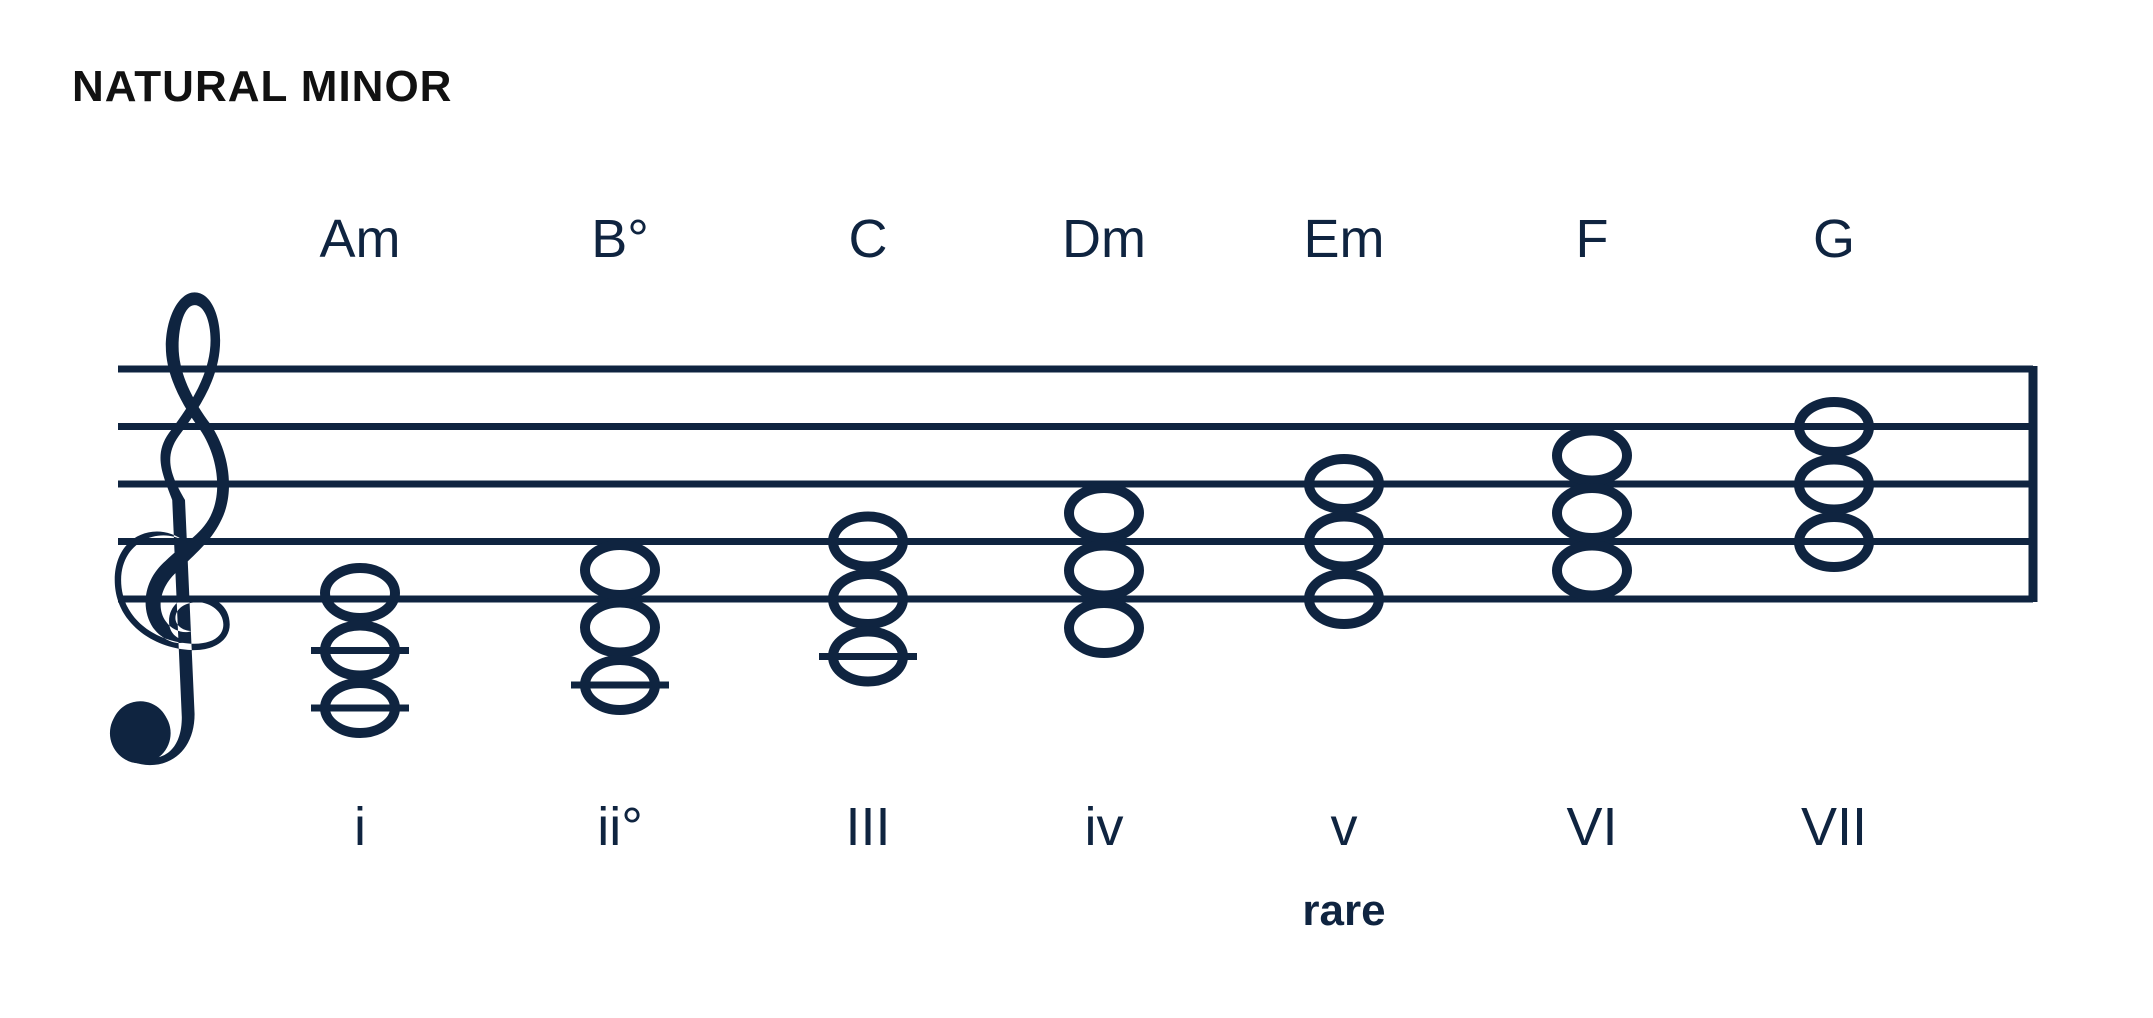 This screenshot has height=1018, width=2153. What do you see at coordinates (868, 239) in the screenshot?
I see `chord-name-c: C` at bounding box center [868, 239].